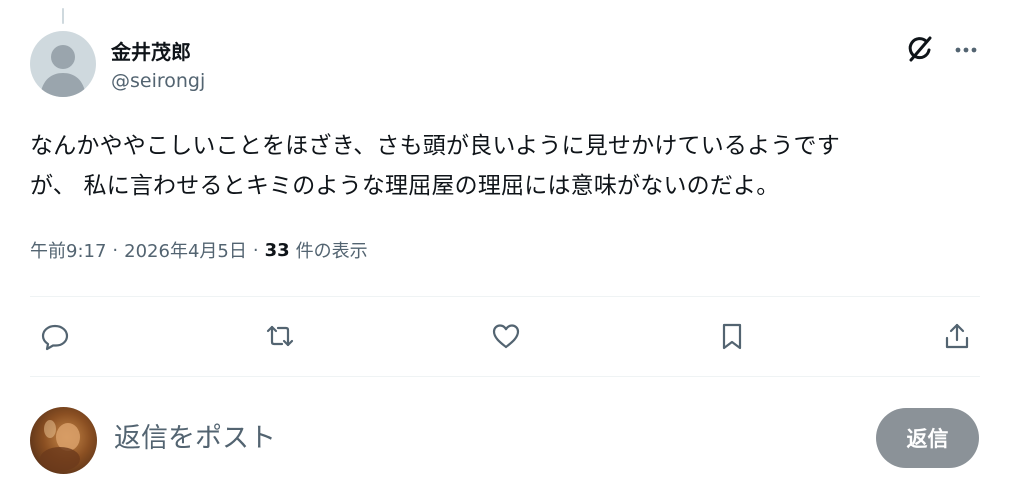 The width and height of the screenshot is (1019, 482). Describe the element at coordinates (331, 251) in the screenshot. I see `views-label: 件の表示` at that location.